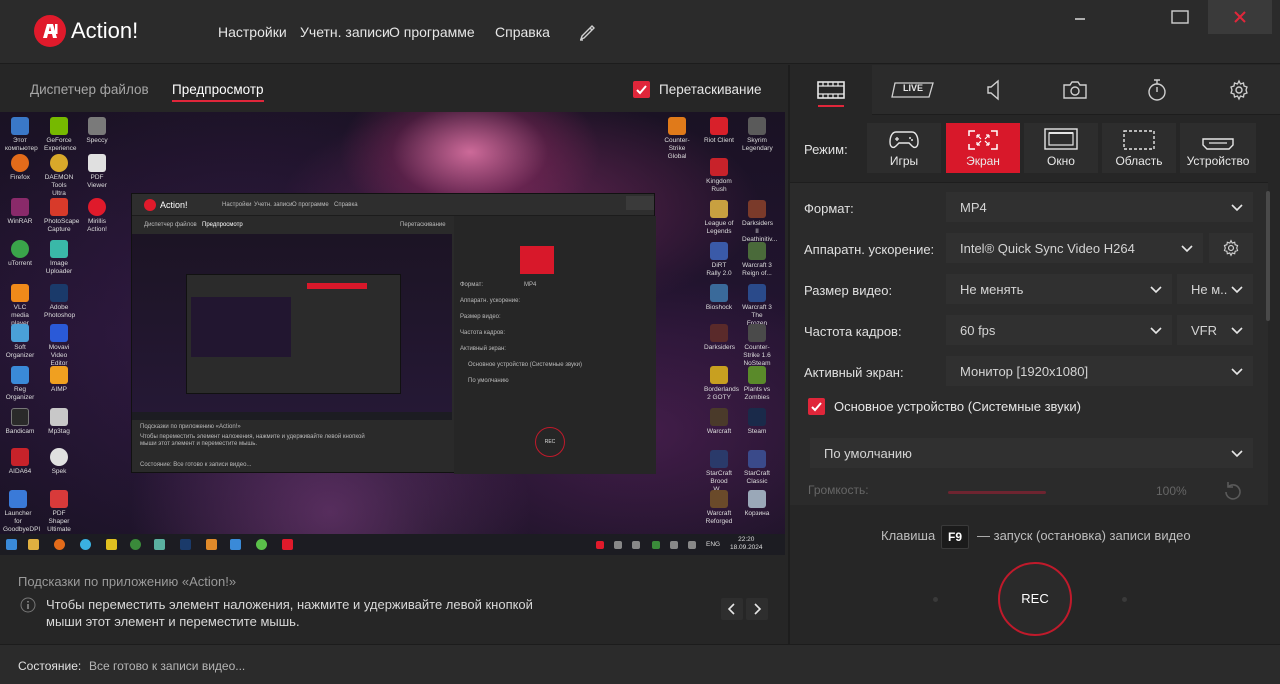 This screenshot has width=1280, height=684. What do you see at coordinates (59, 544) in the screenshot?
I see `firefox-taskbar-icon` at bounding box center [59, 544].